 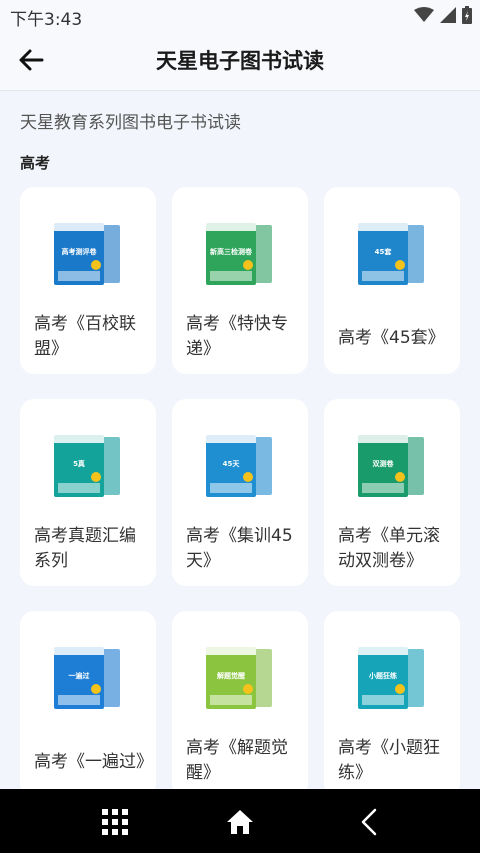 What do you see at coordinates (384, 463) in the screenshot?
I see `svg-text: 双测卷` at bounding box center [384, 463].